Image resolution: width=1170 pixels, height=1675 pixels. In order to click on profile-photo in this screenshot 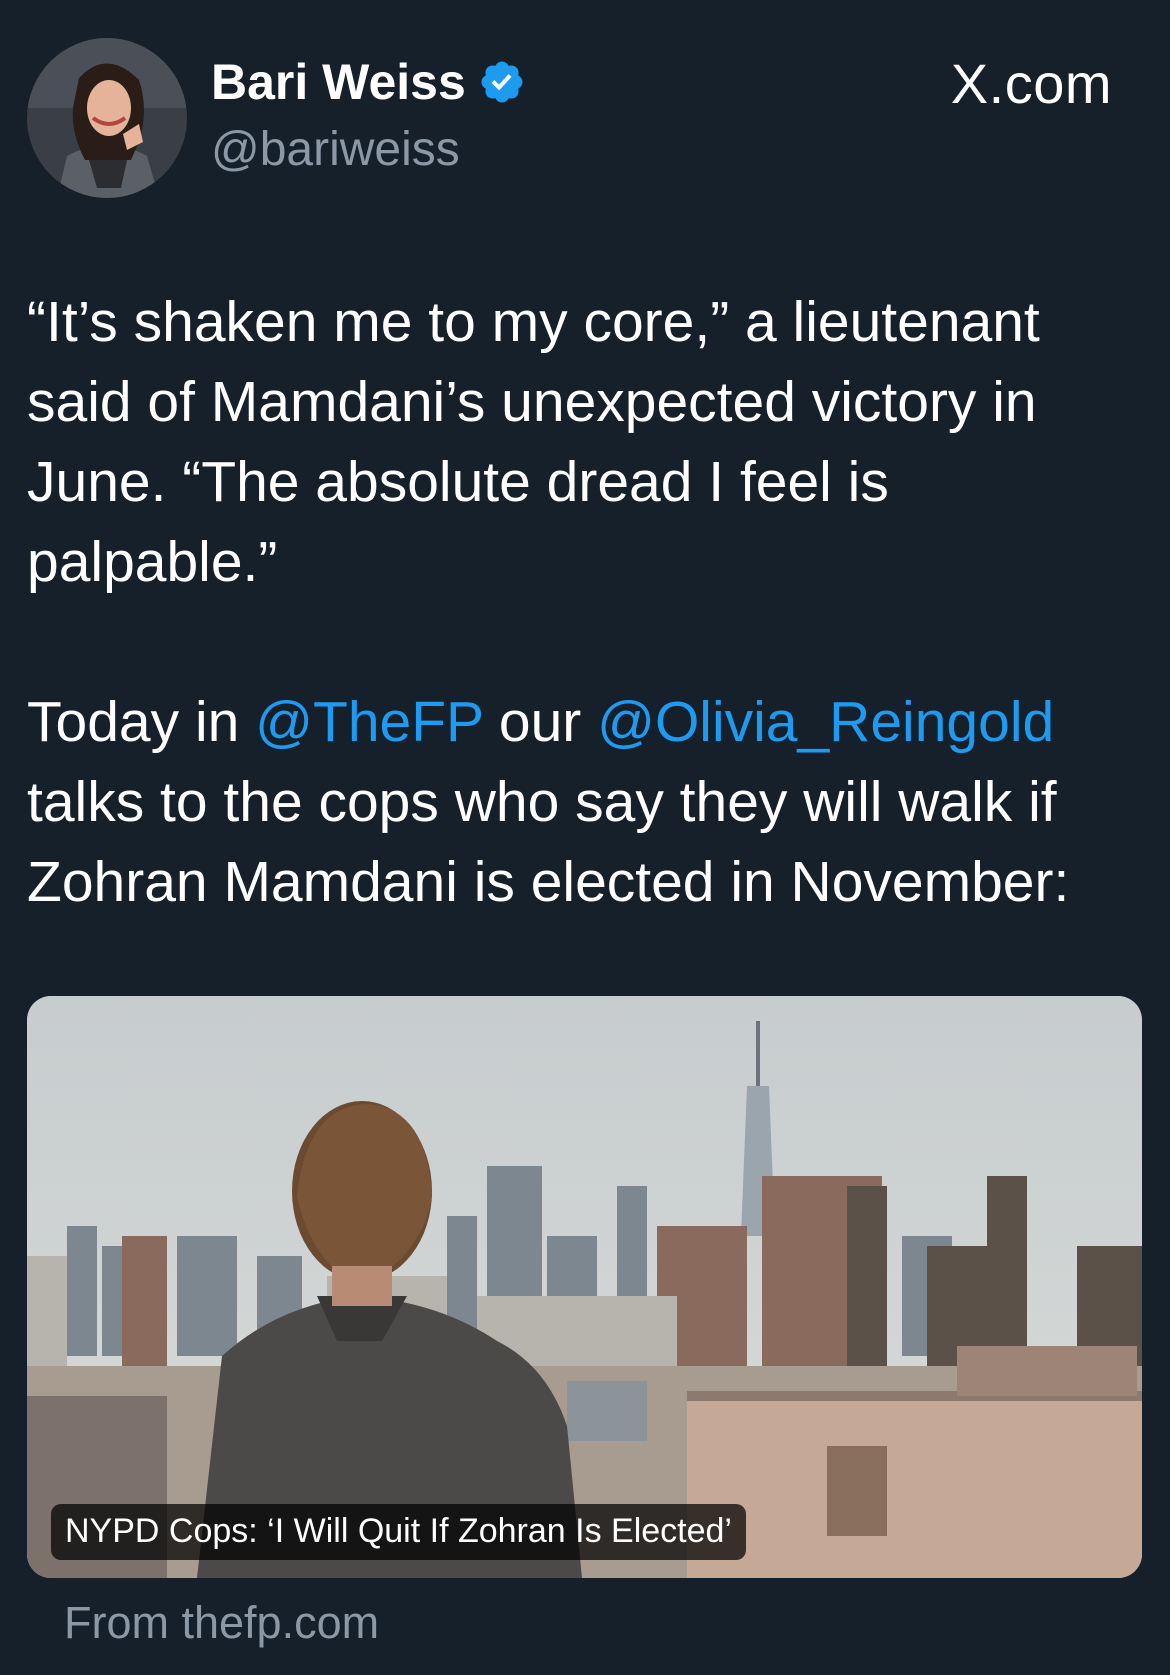, I will do `click(107, 118)`.